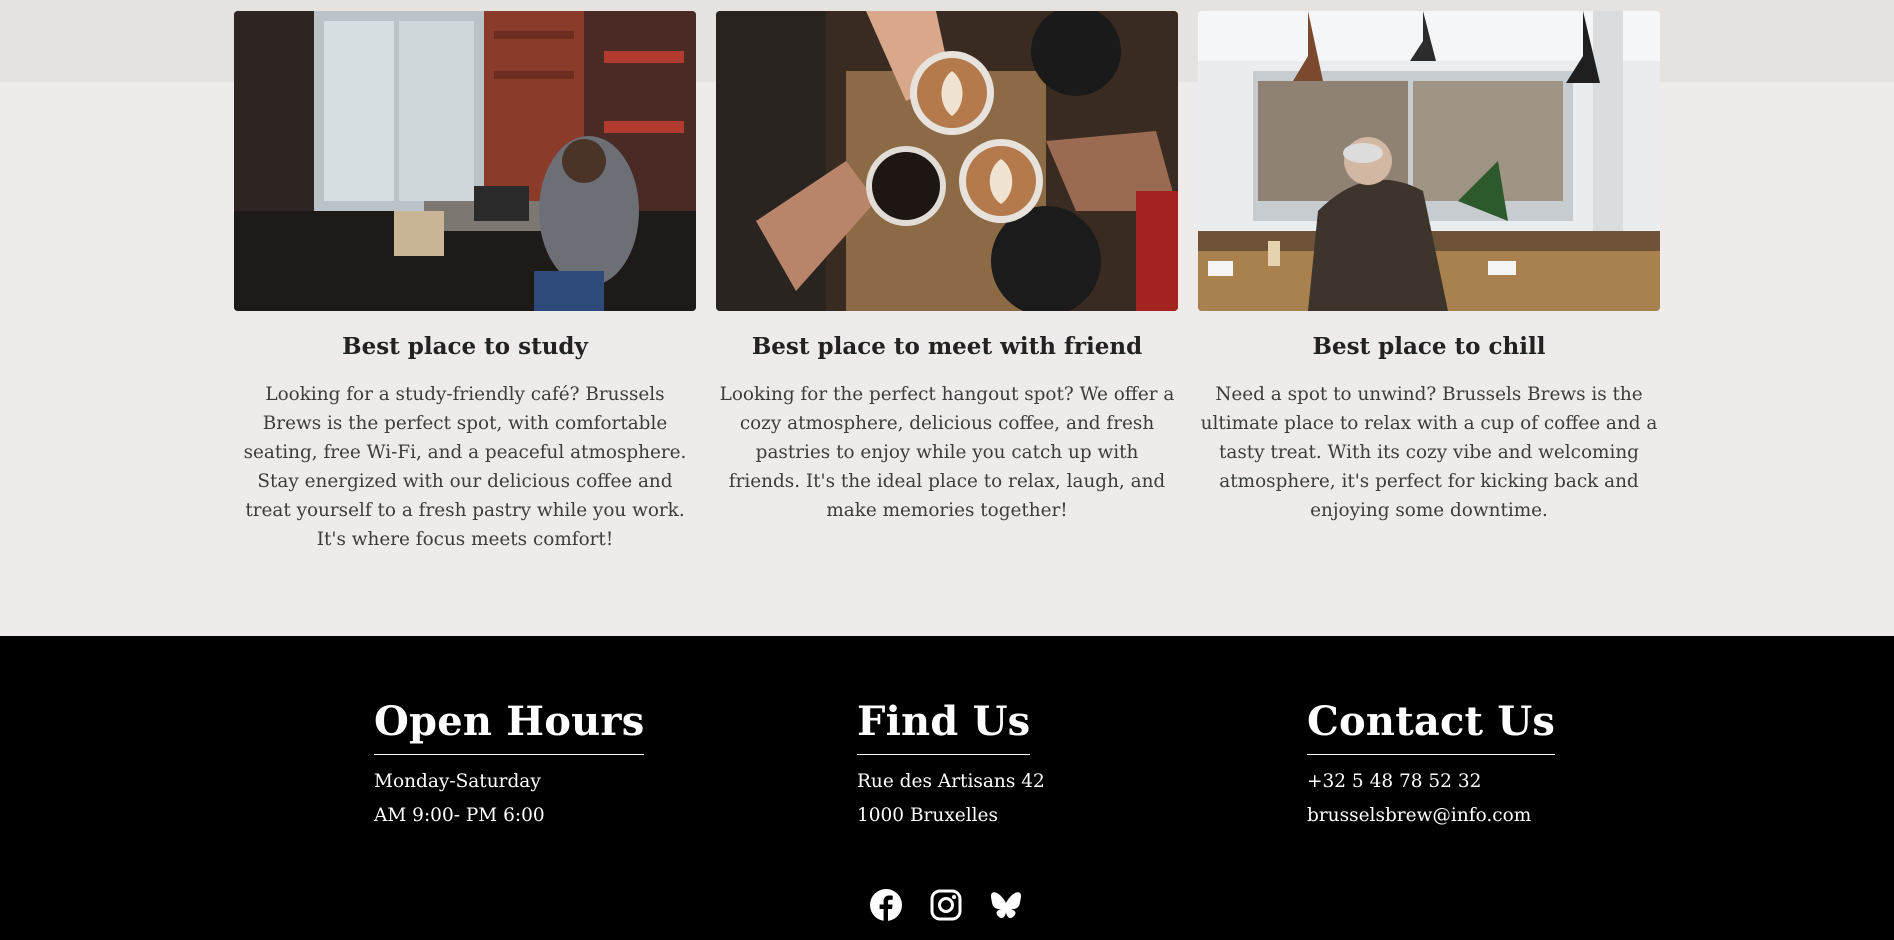 This screenshot has width=1894, height=940. What do you see at coordinates (1431, 725) in the screenshot?
I see `contact-us-heading: Contact Us` at bounding box center [1431, 725].